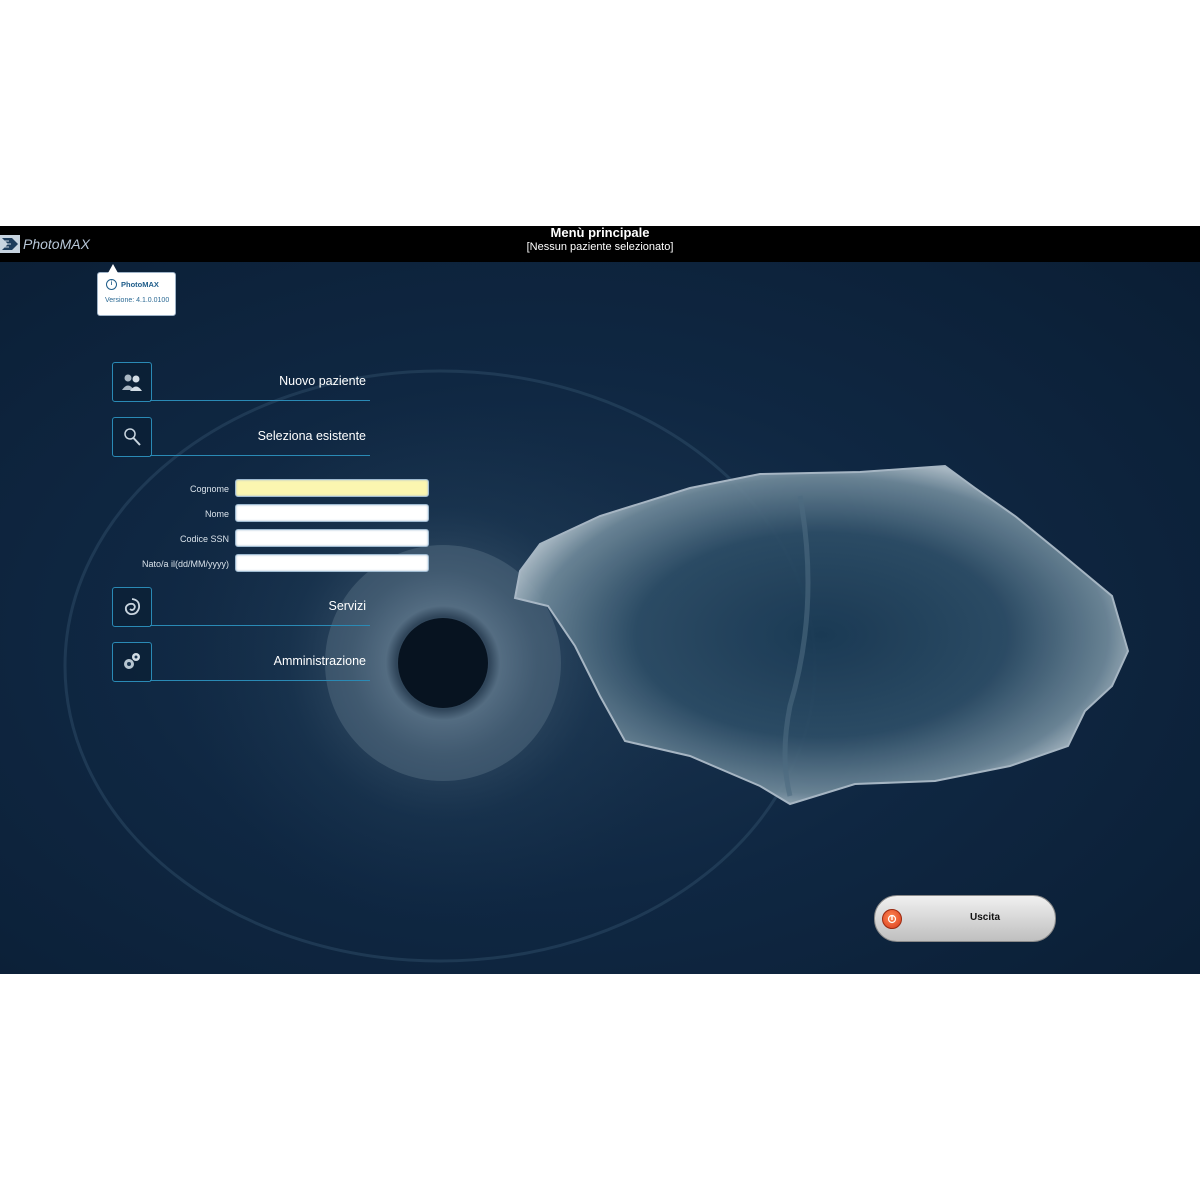  What do you see at coordinates (216, 514) in the screenshot?
I see `name-label: Nome` at bounding box center [216, 514].